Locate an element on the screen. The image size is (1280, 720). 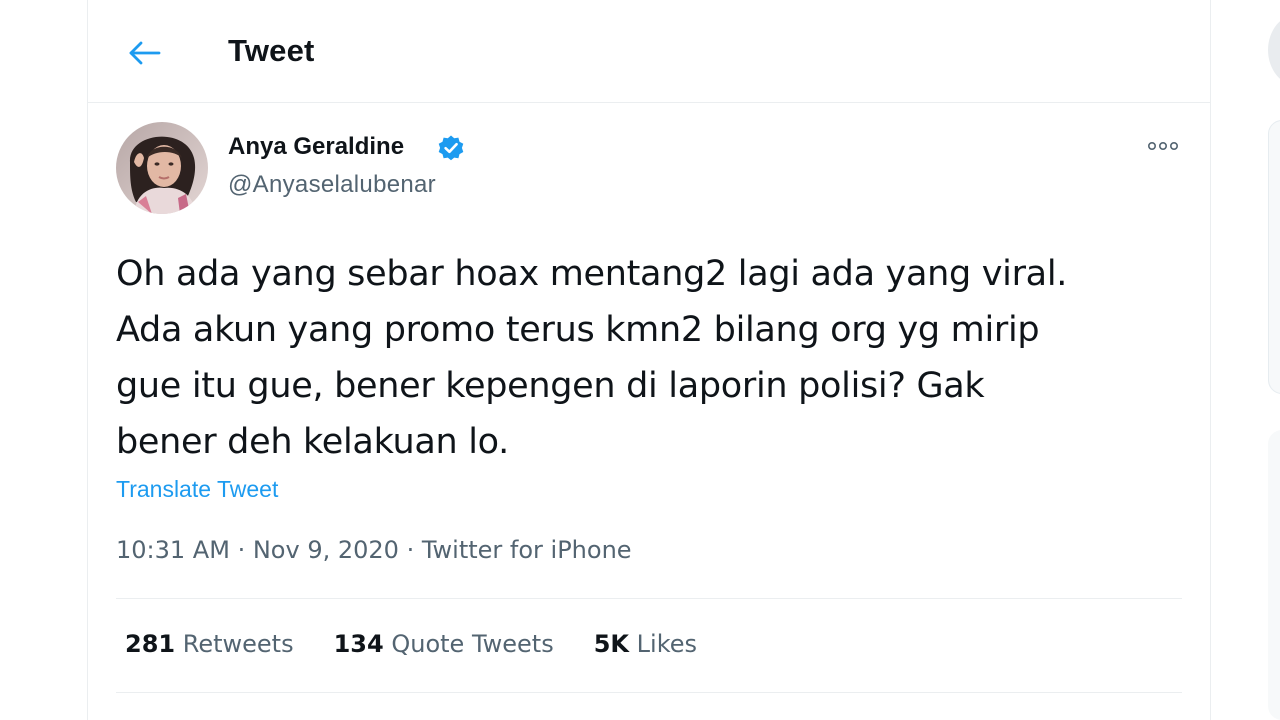
likes-label: Likes is located at coordinates (667, 644).